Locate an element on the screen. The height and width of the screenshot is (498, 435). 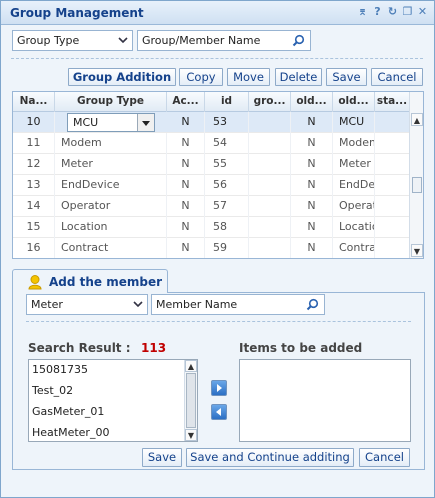
arrow-right-icon is located at coordinates (219, 388).